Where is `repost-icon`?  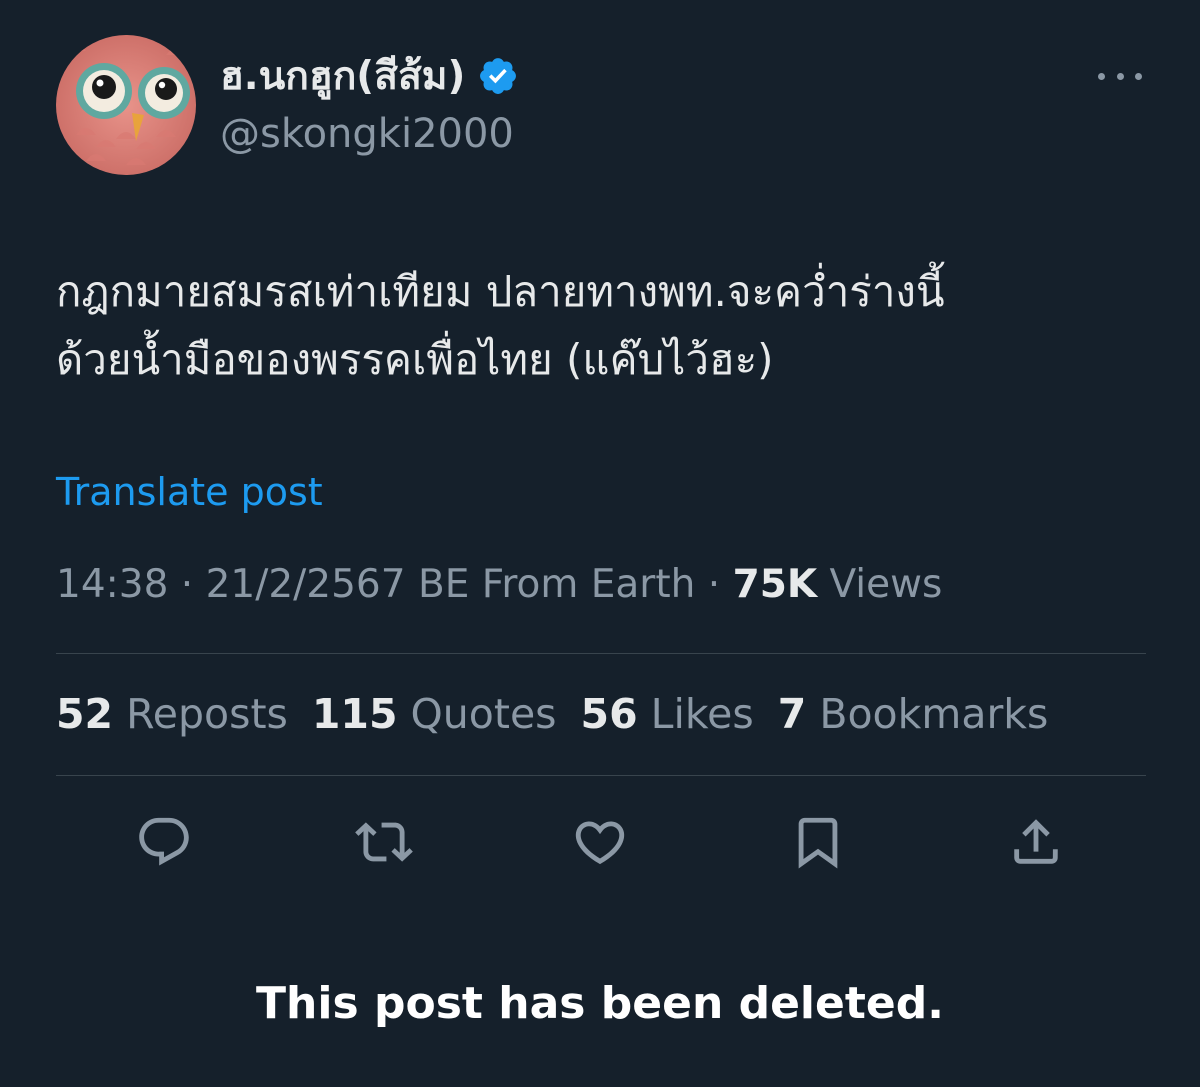 repost-icon is located at coordinates (384, 842).